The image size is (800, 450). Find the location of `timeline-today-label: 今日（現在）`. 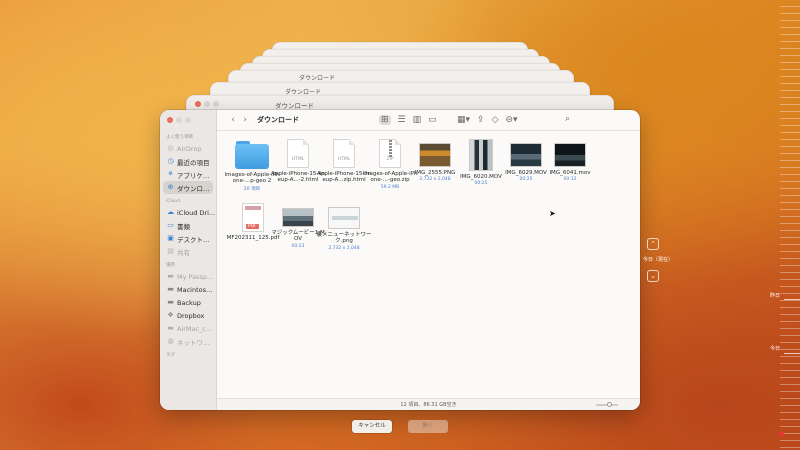

timeline-today-label: 今日（現在） is located at coordinates (658, 260).